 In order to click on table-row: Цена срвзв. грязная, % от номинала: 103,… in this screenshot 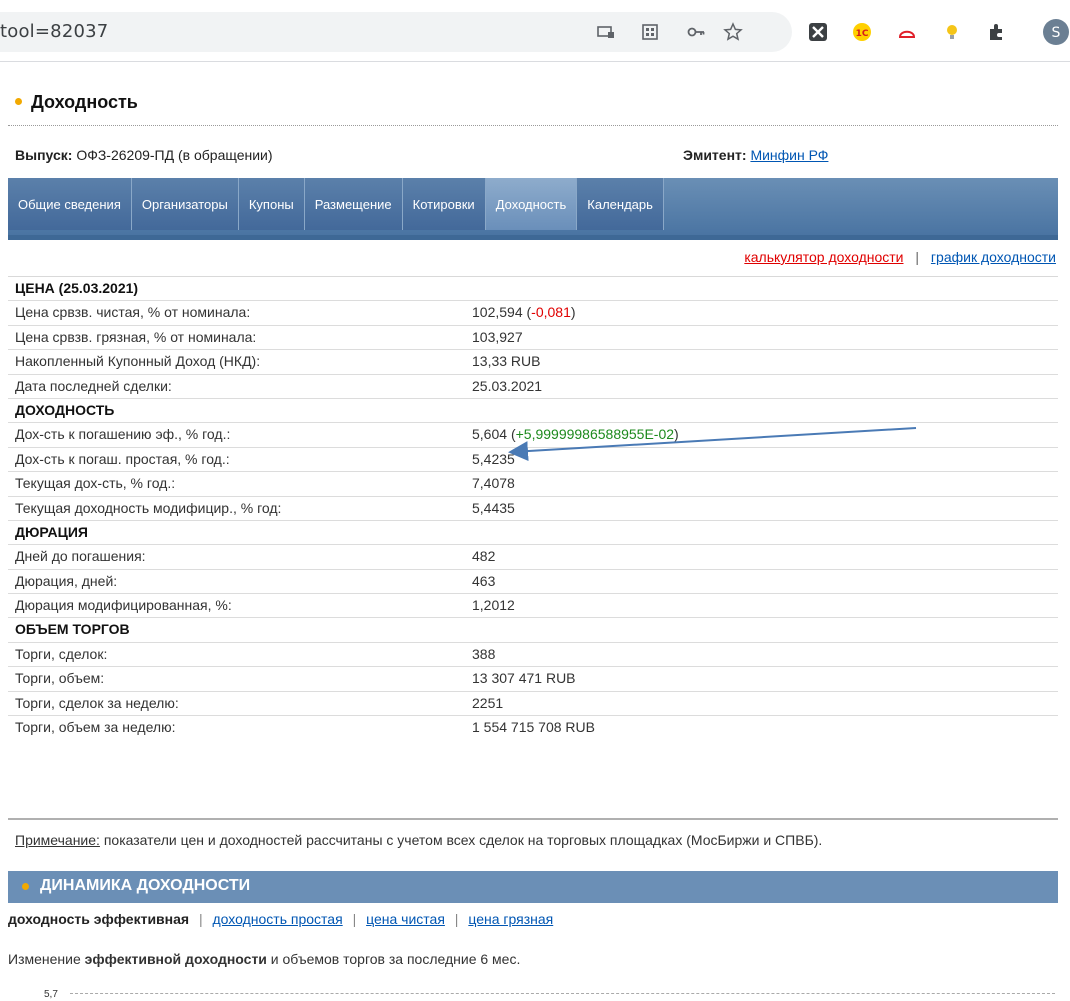, I will do `click(533, 338)`.